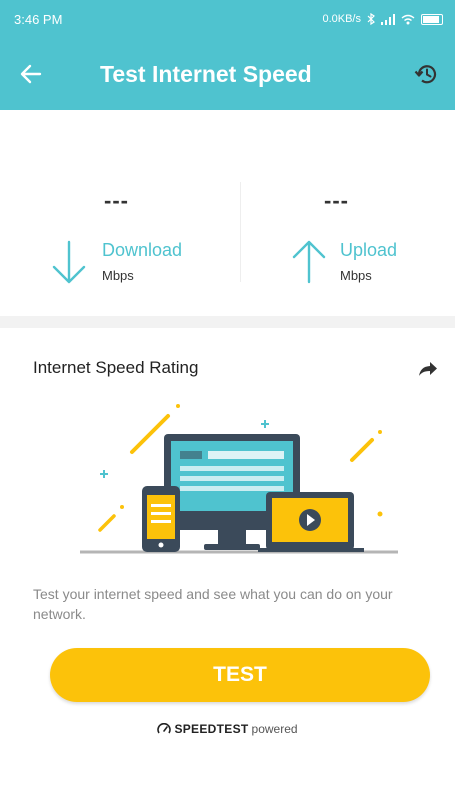 This screenshot has height=804, width=455. What do you see at coordinates (164, 728) in the screenshot?
I see `speedometer-icon` at bounding box center [164, 728].